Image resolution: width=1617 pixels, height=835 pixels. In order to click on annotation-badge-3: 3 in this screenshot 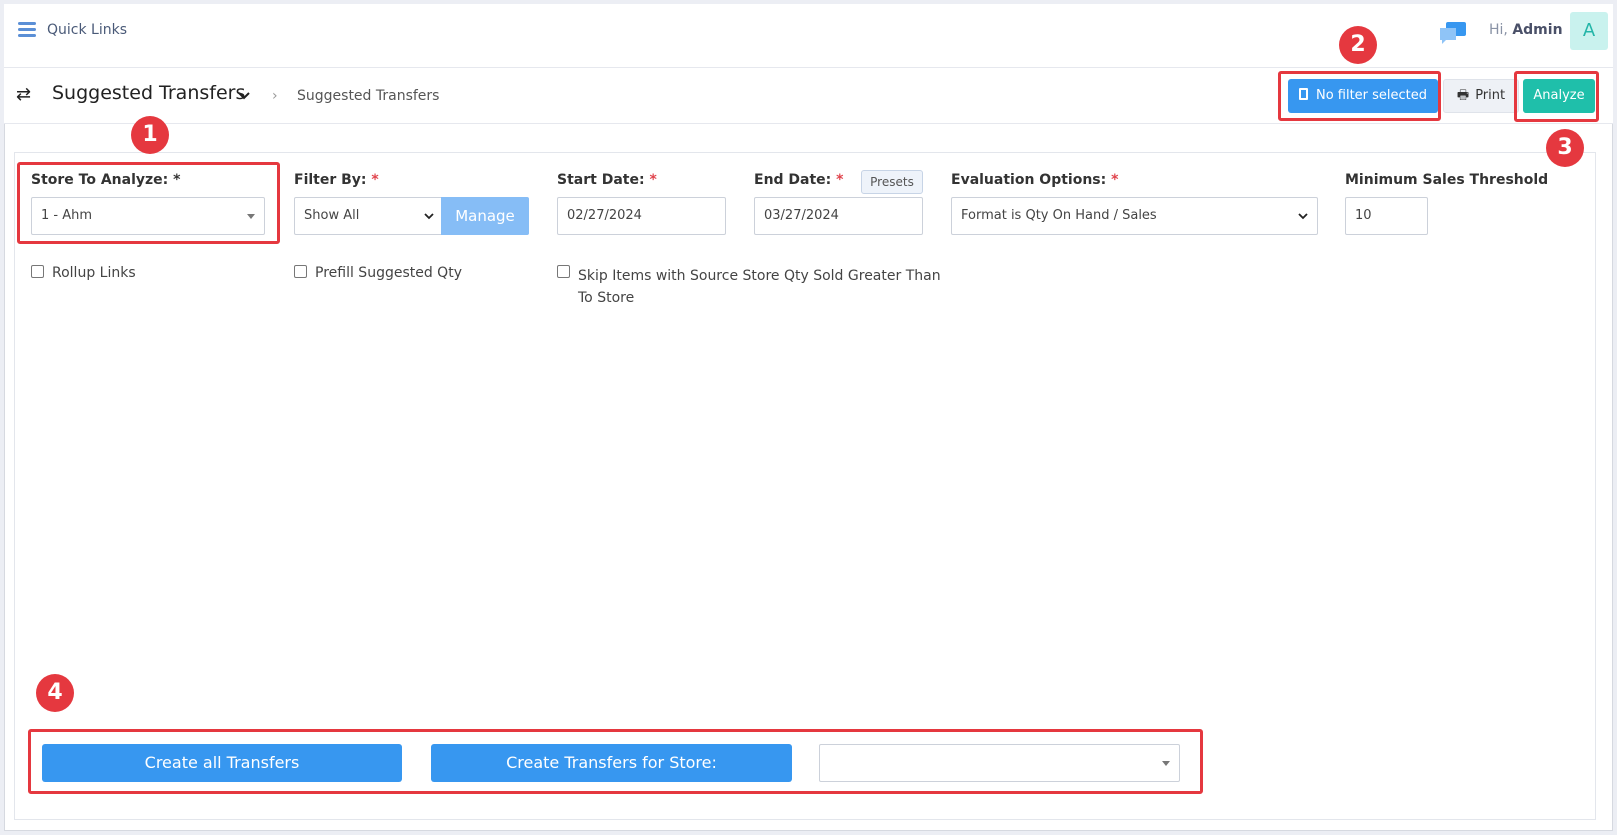, I will do `click(1565, 148)`.